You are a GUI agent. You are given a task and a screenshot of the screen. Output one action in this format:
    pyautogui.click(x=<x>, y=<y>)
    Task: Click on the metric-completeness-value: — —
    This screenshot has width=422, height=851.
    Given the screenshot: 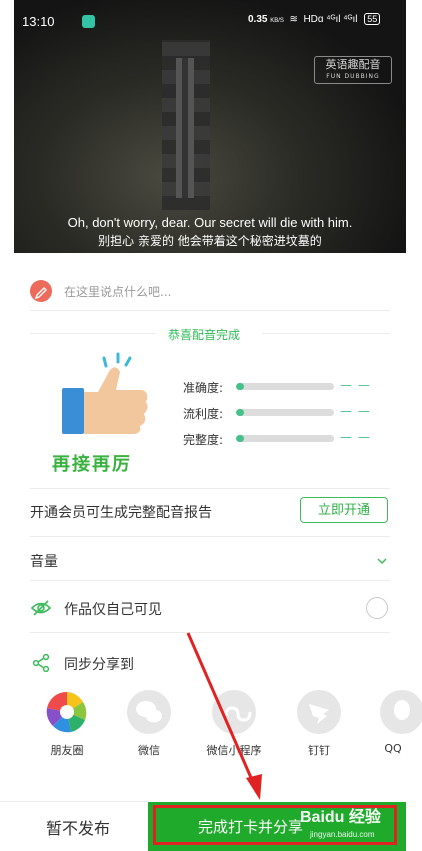 What is the action you would take?
    pyautogui.click(x=355, y=437)
    